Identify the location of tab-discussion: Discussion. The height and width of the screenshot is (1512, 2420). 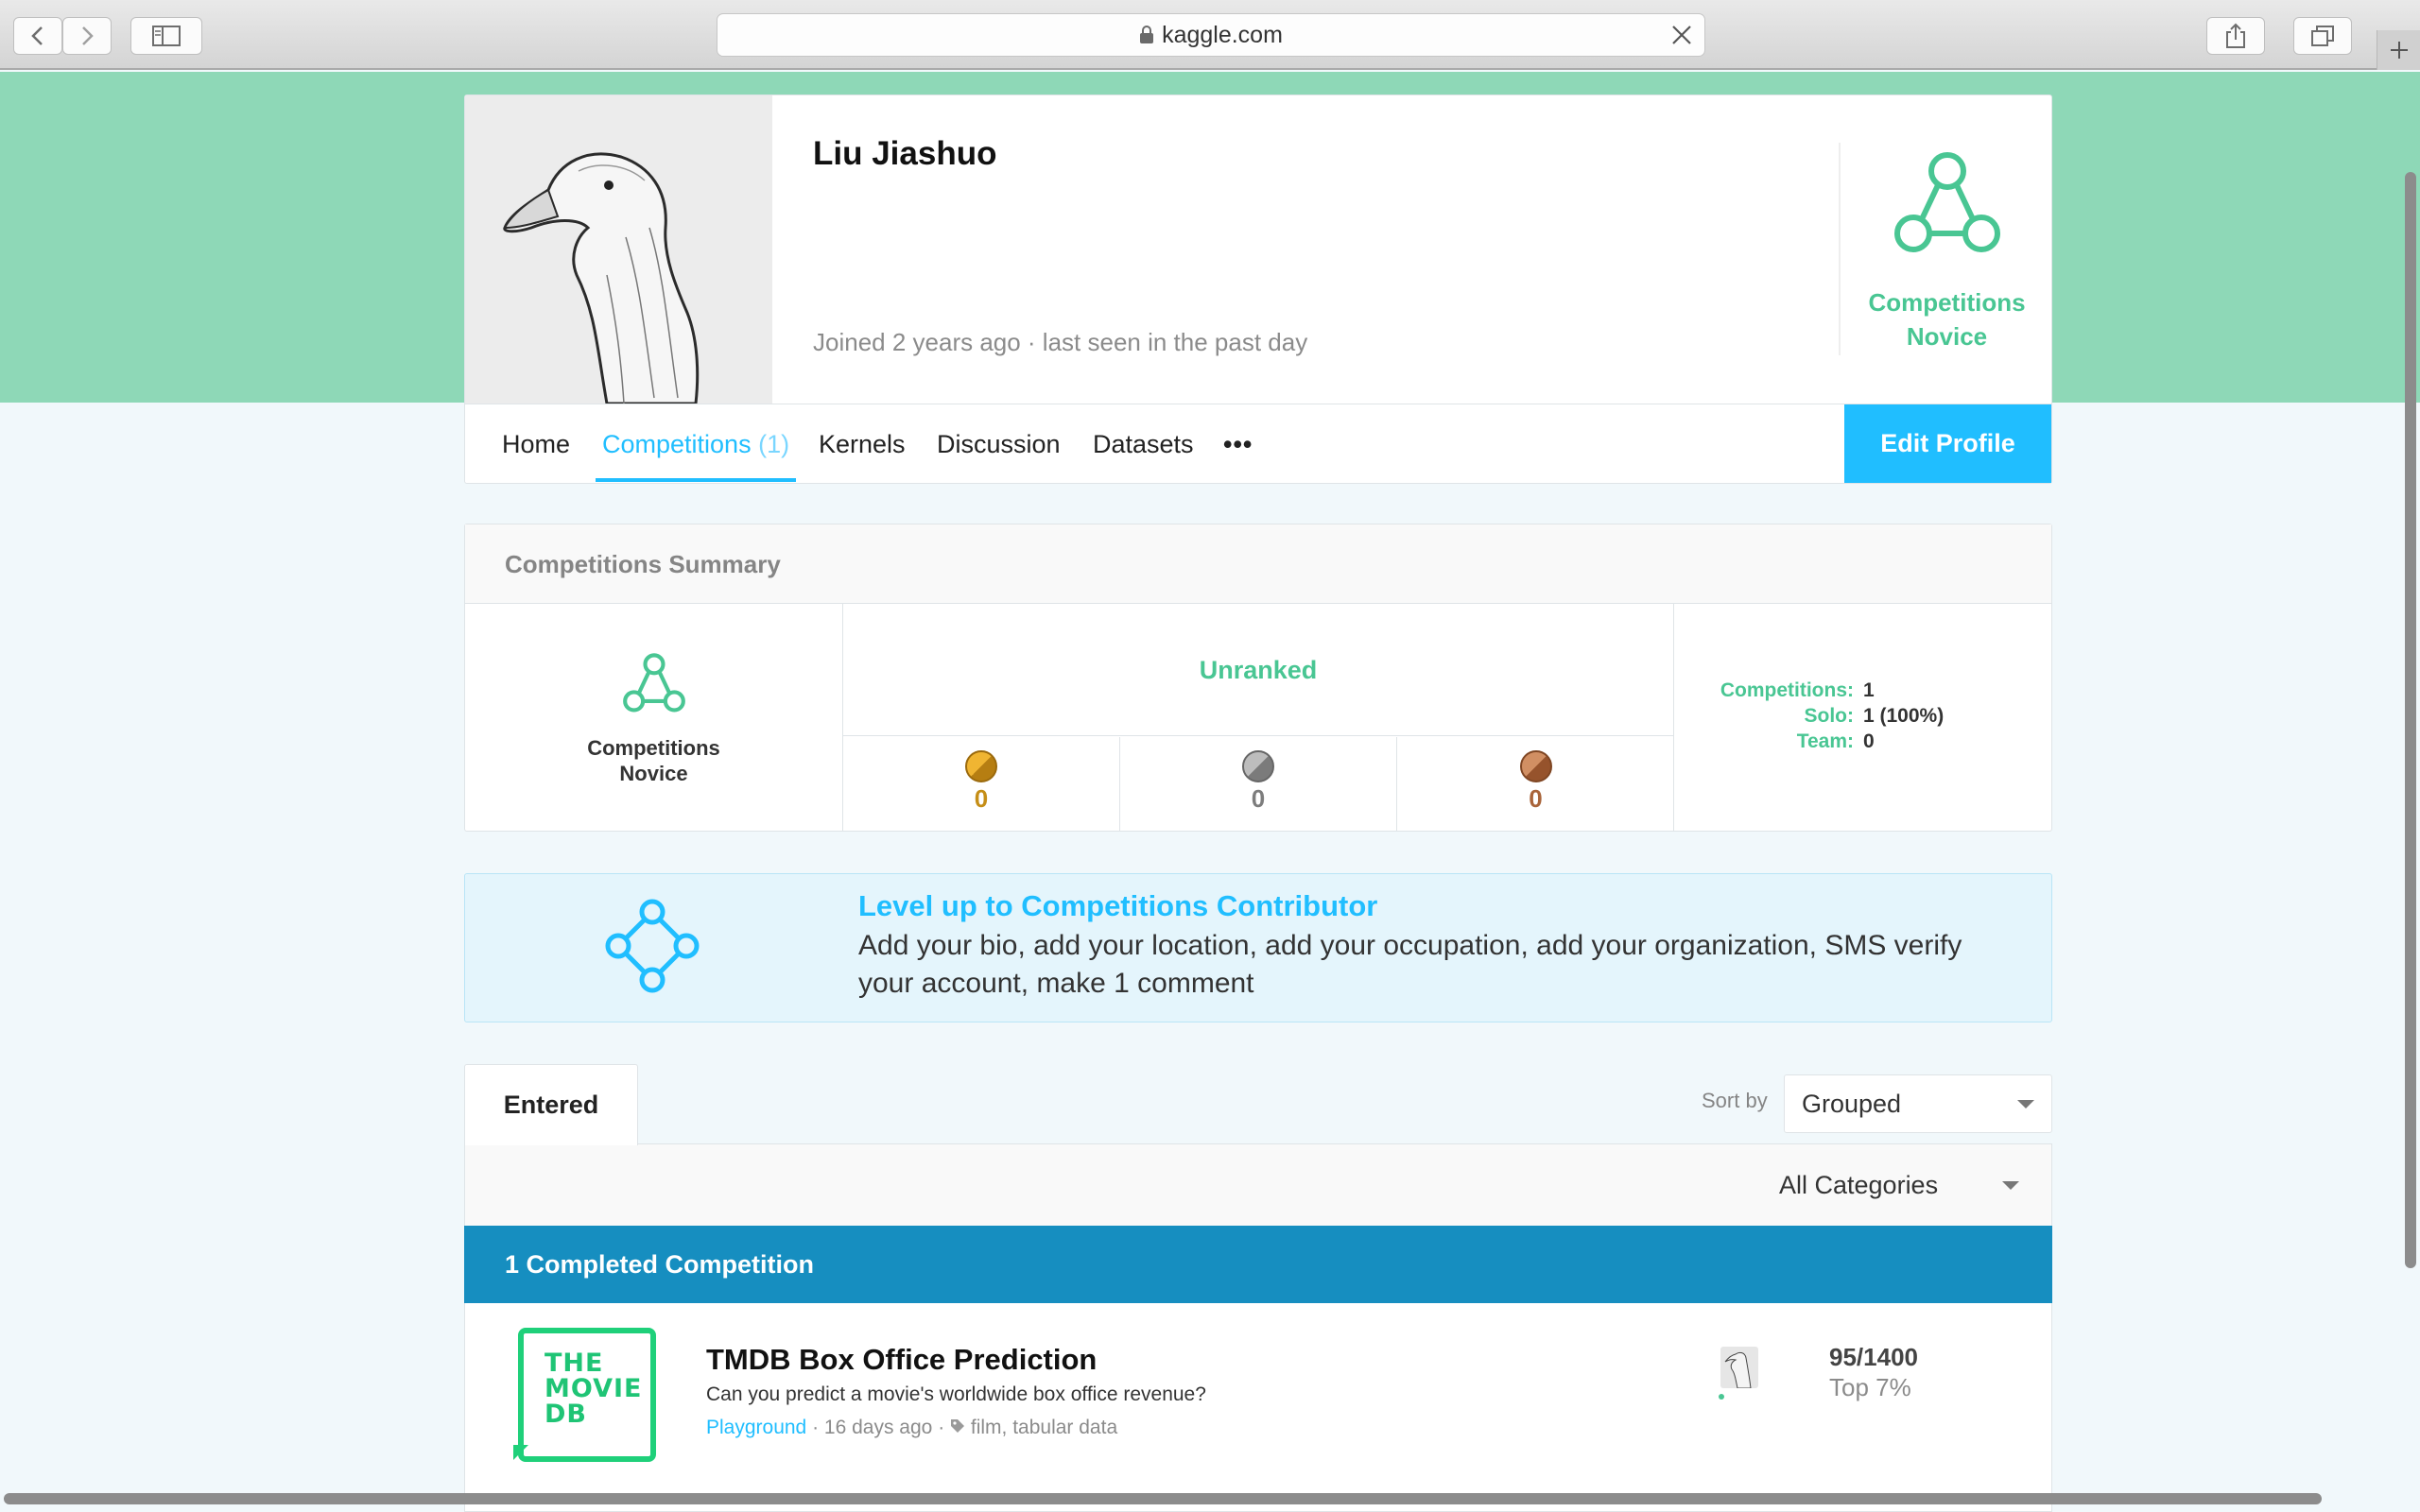
(999, 444).